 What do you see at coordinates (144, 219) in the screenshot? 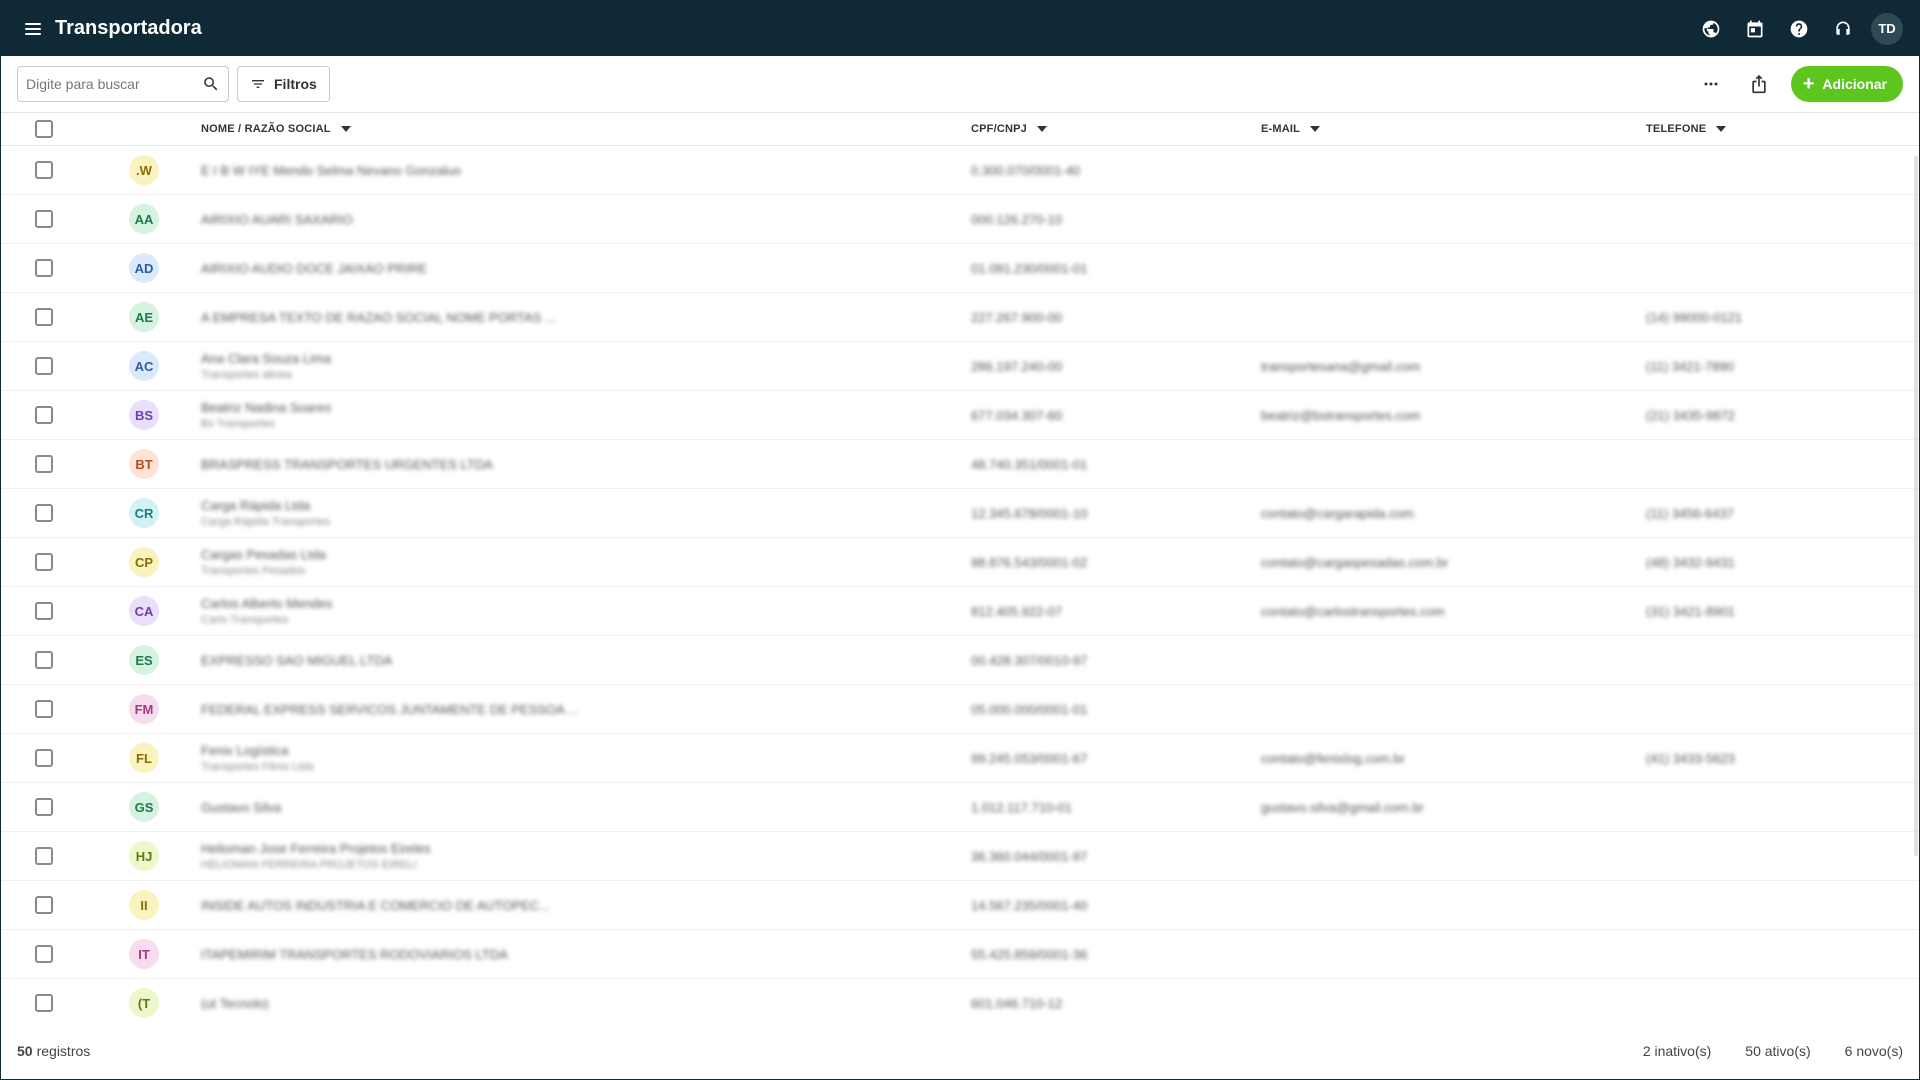
I see `avatar: AA` at bounding box center [144, 219].